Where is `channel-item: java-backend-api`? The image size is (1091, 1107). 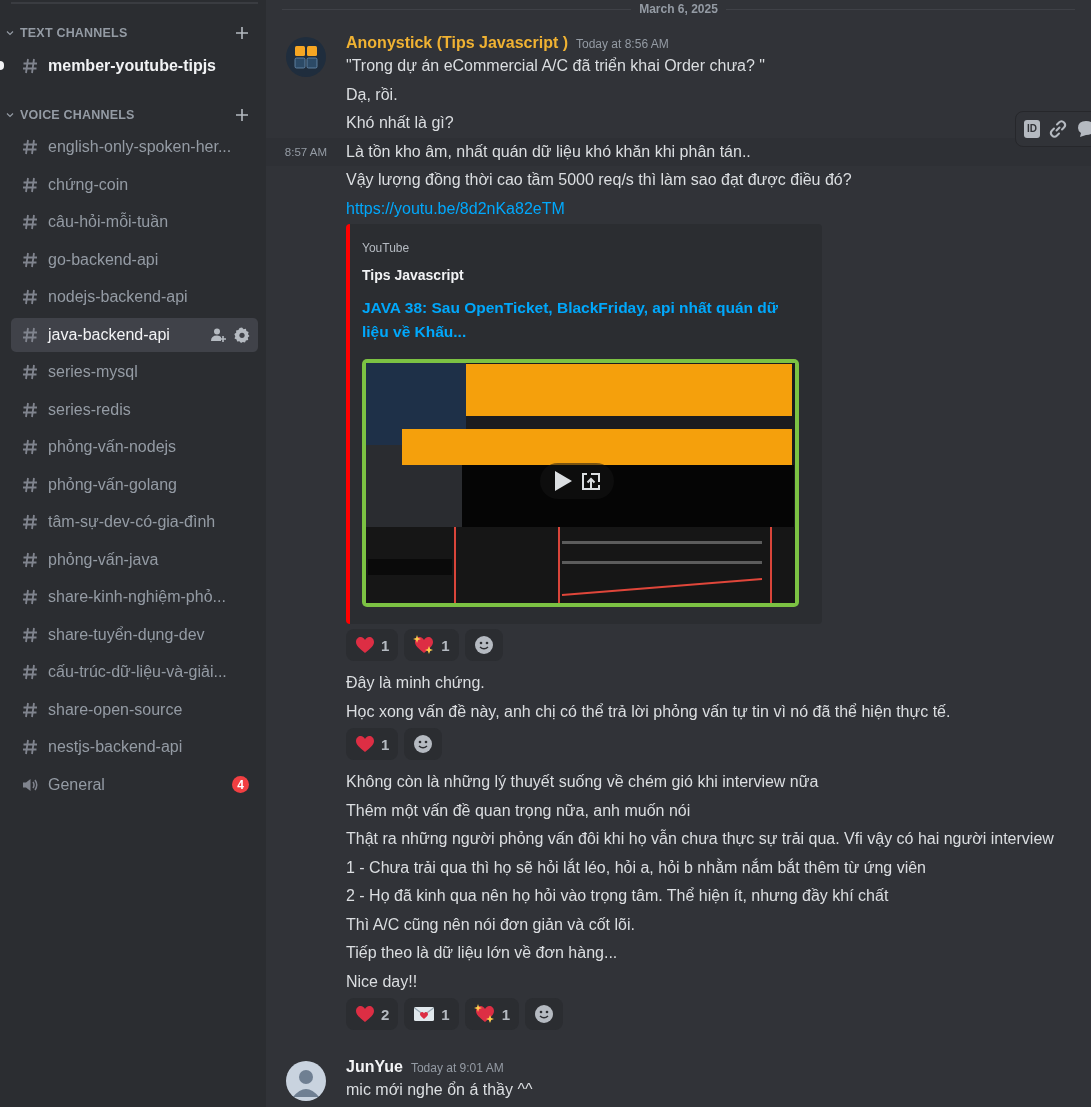
channel-item: java-backend-api is located at coordinates (134, 334).